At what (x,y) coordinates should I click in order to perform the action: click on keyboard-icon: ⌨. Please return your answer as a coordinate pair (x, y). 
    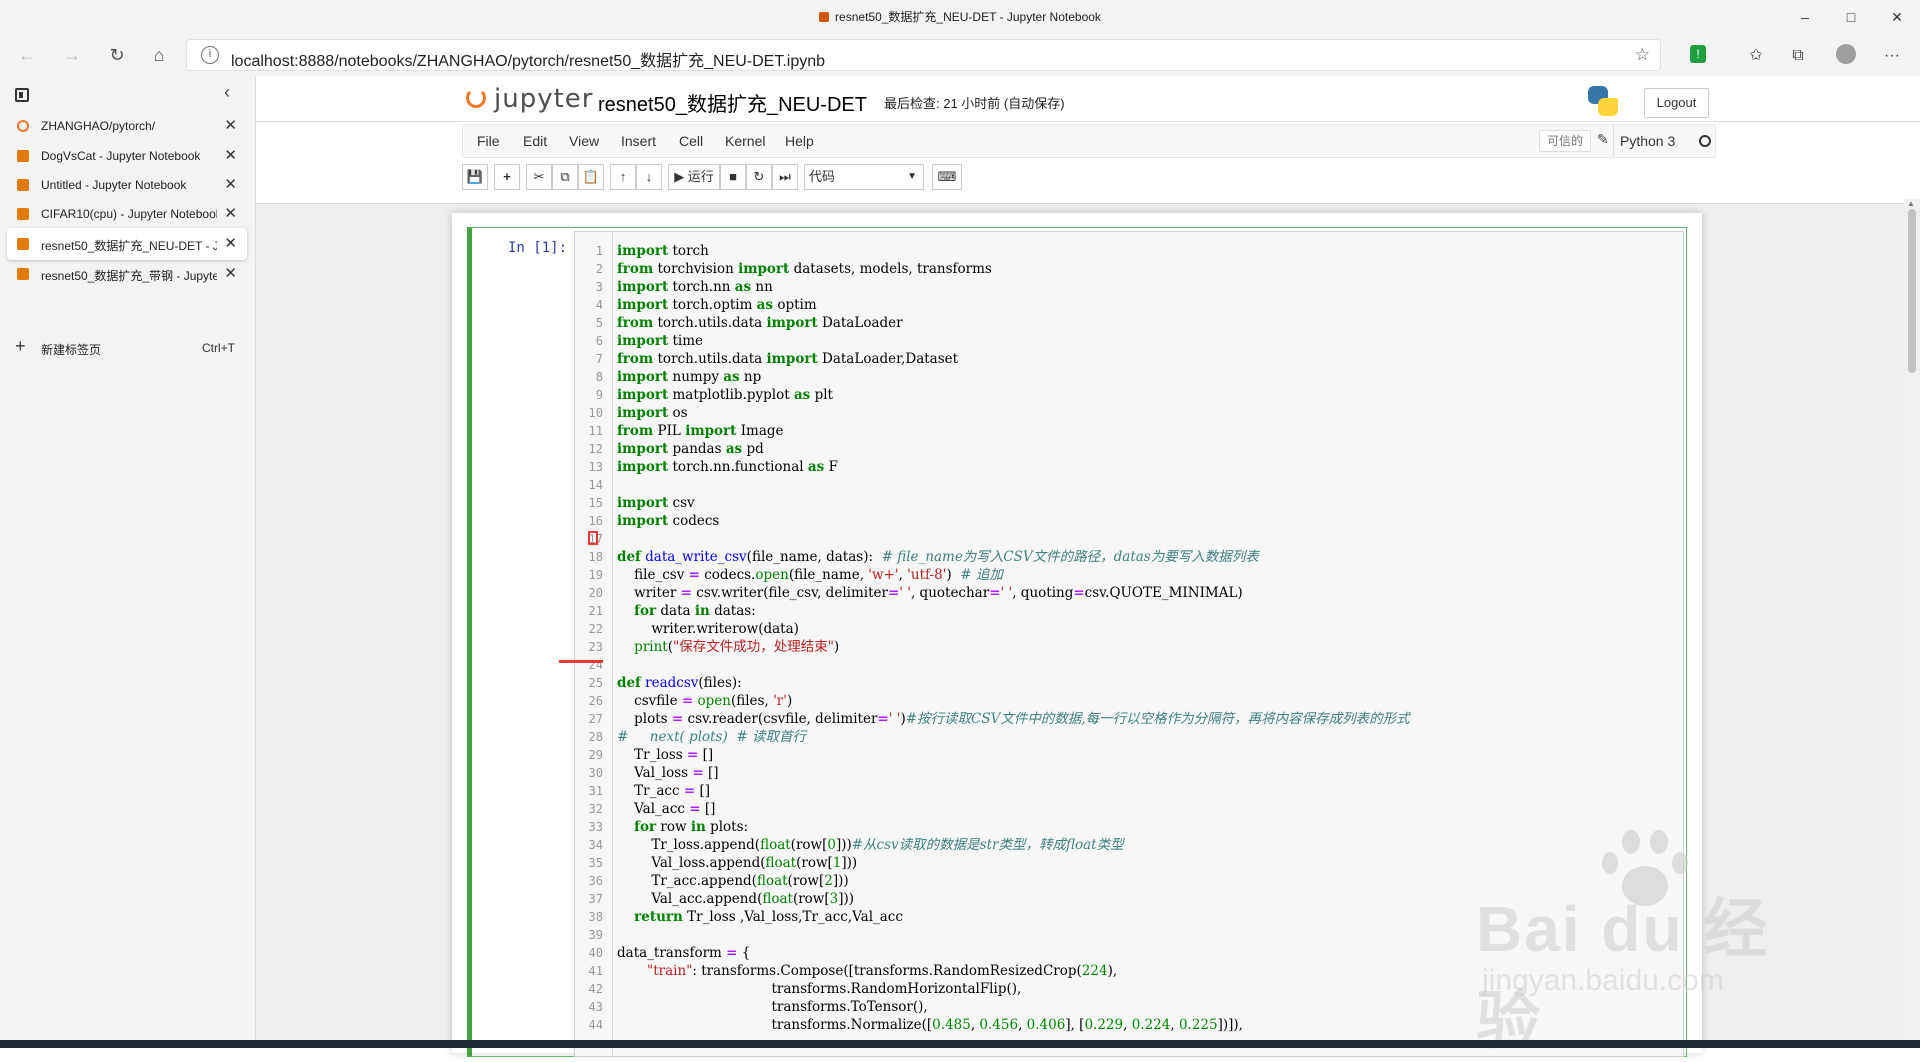
    Looking at the image, I should click on (947, 177).